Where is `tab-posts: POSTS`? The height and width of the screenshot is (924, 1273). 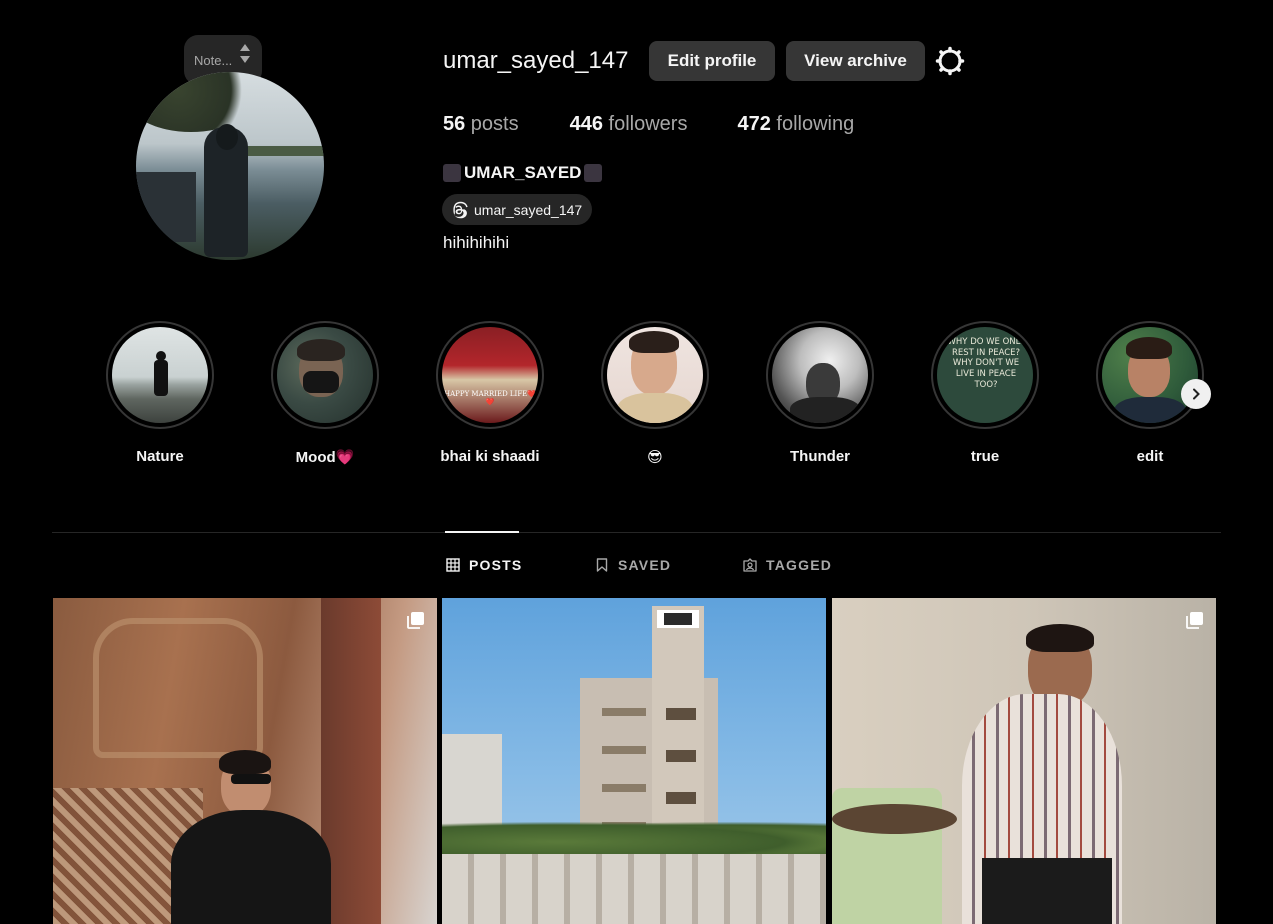
tab-posts: POSTS is located at coordinates (484, 565).